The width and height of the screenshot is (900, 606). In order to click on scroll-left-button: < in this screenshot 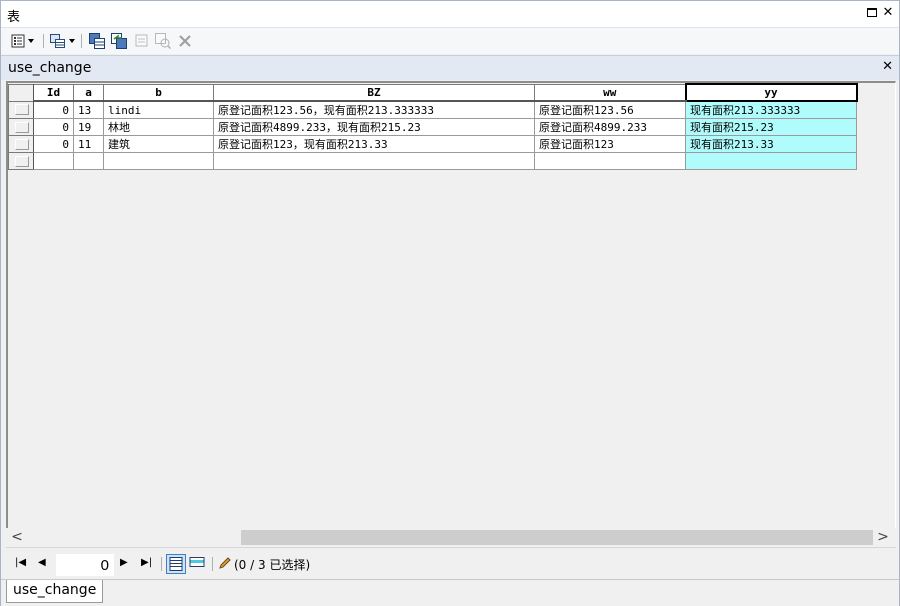, I will do `click(17, 537)`.